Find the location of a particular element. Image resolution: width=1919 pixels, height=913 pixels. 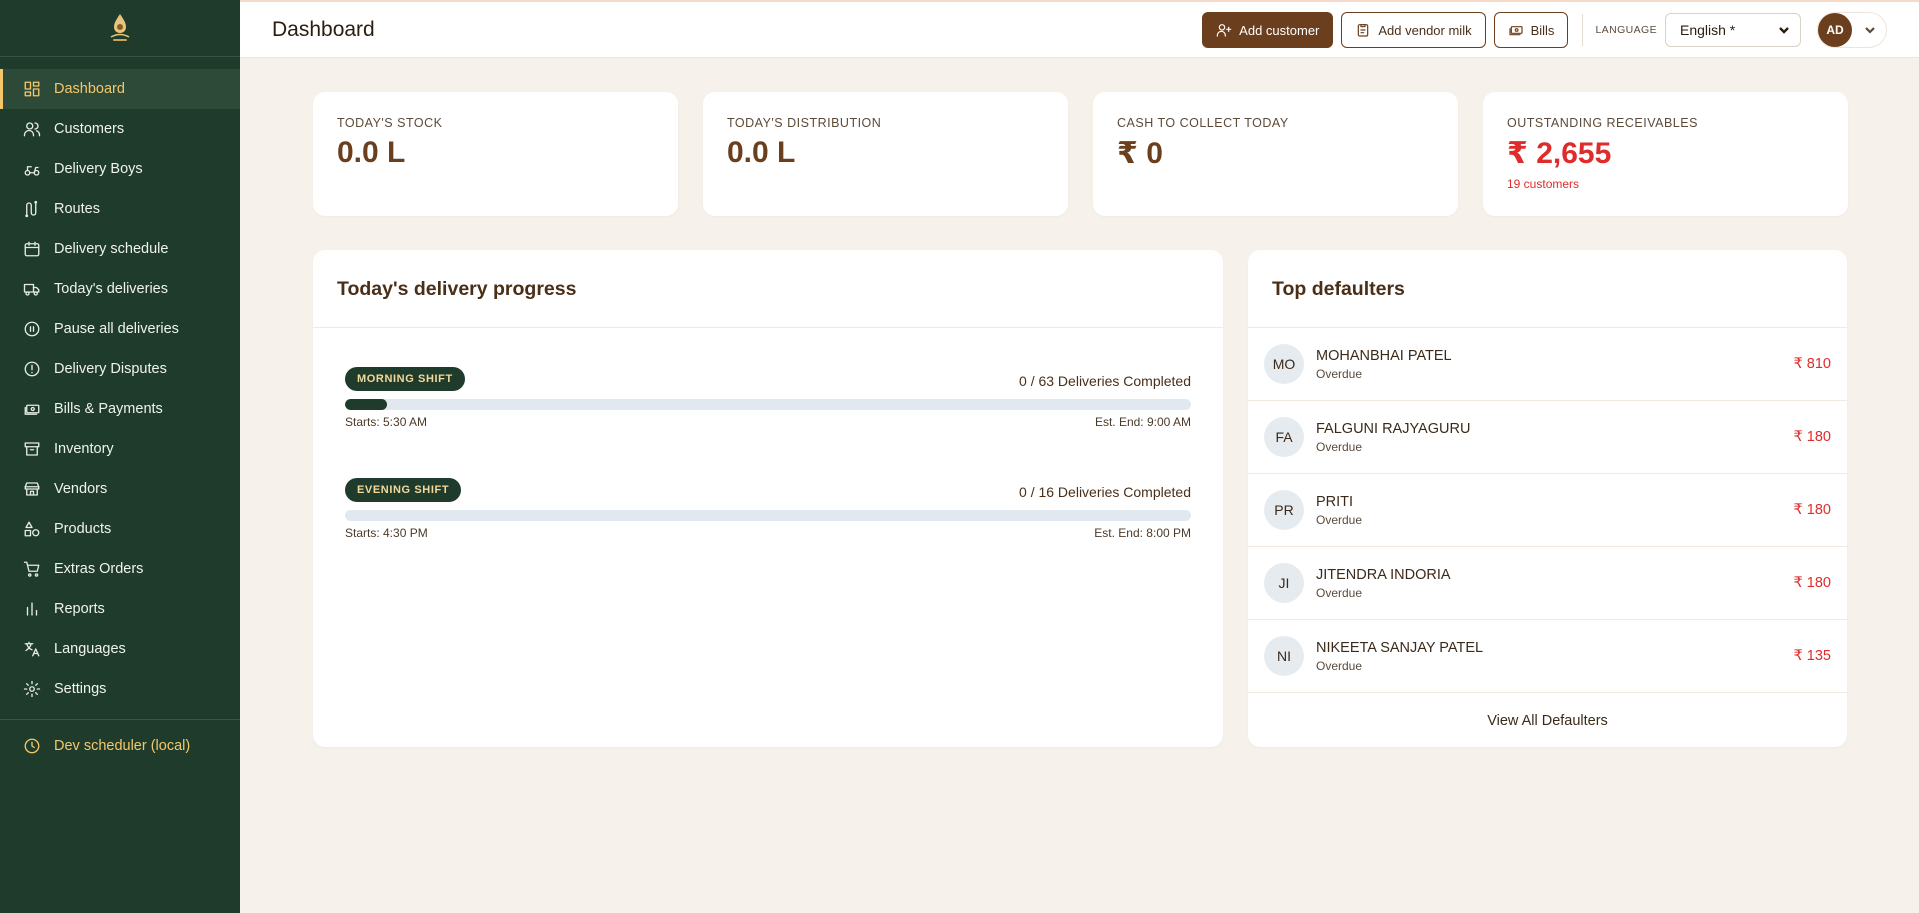

shift-end: Est. End: 9:00 AM is located at coordinates (1142, 422).